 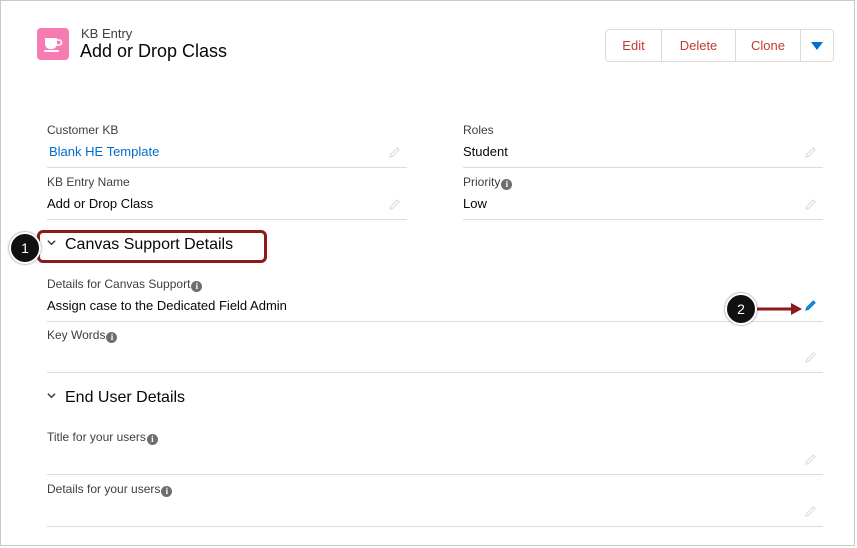 I want to click on field-label-row: Priority i, so click(x=643, y=182).